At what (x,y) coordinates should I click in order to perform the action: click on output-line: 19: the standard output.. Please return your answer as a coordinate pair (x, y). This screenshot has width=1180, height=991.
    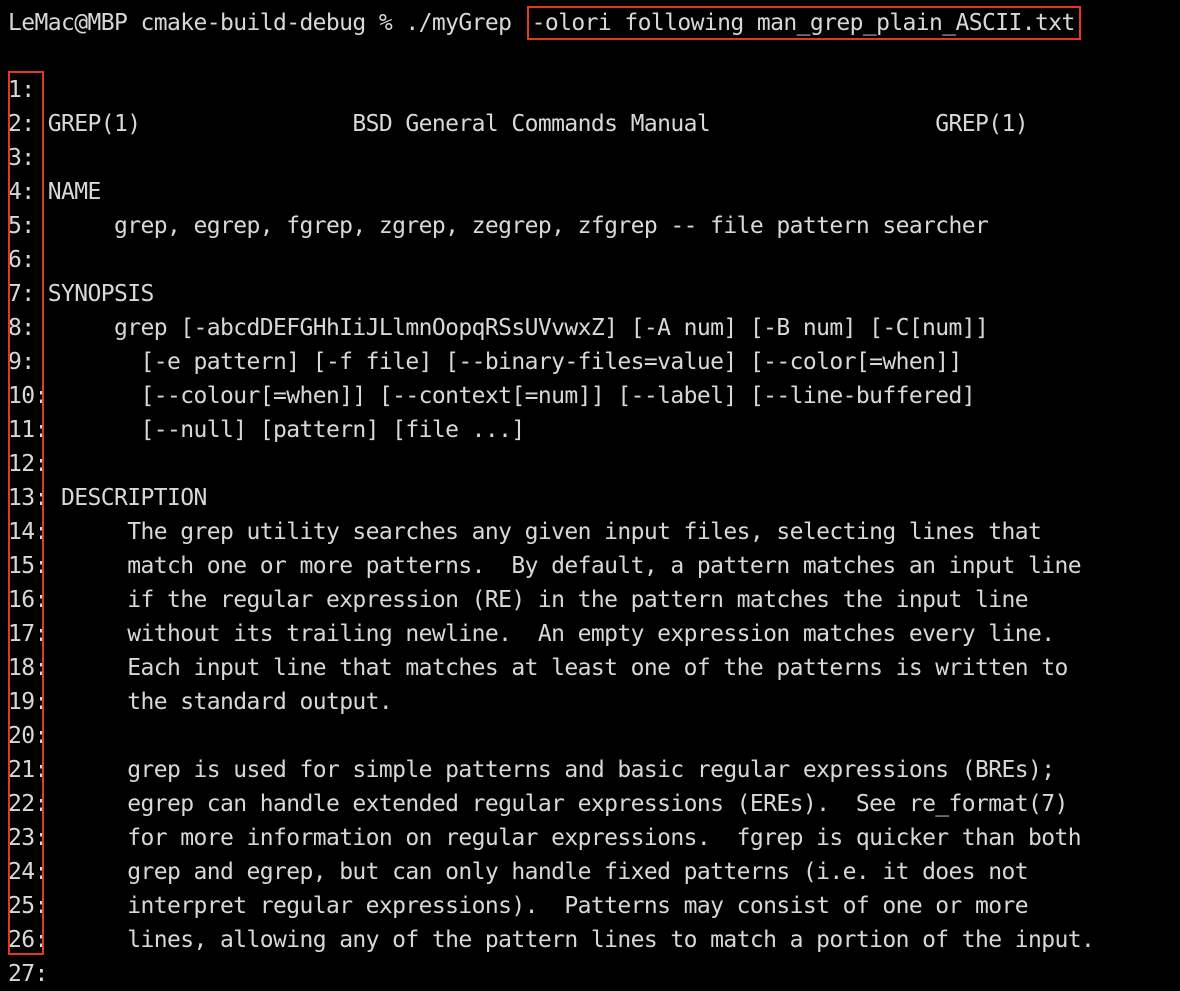
    Looking at the image, I should click on (593, 702).